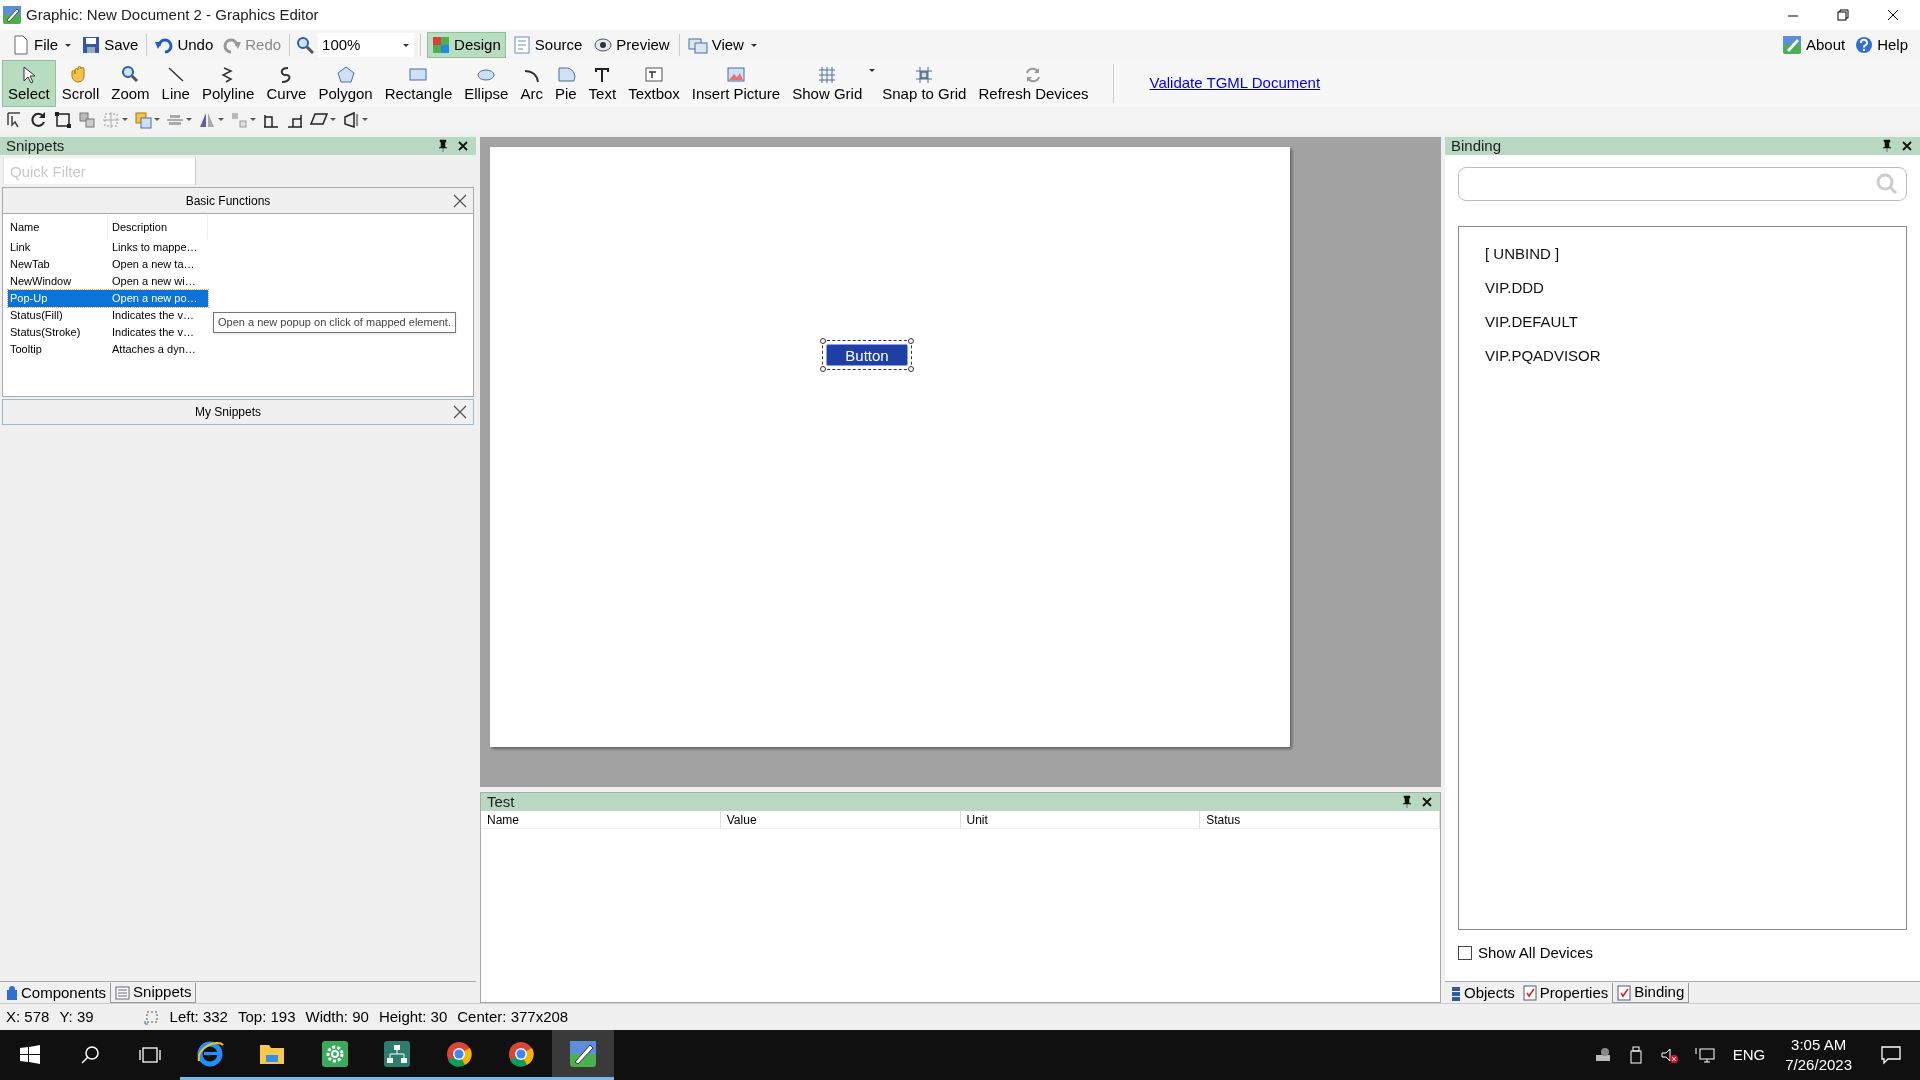 The width and height of the screenshot is (1920, 1080). Describe the element at coordinates (153, 993) in the screenshot. I see `panel-tab: Snippets` at that location.